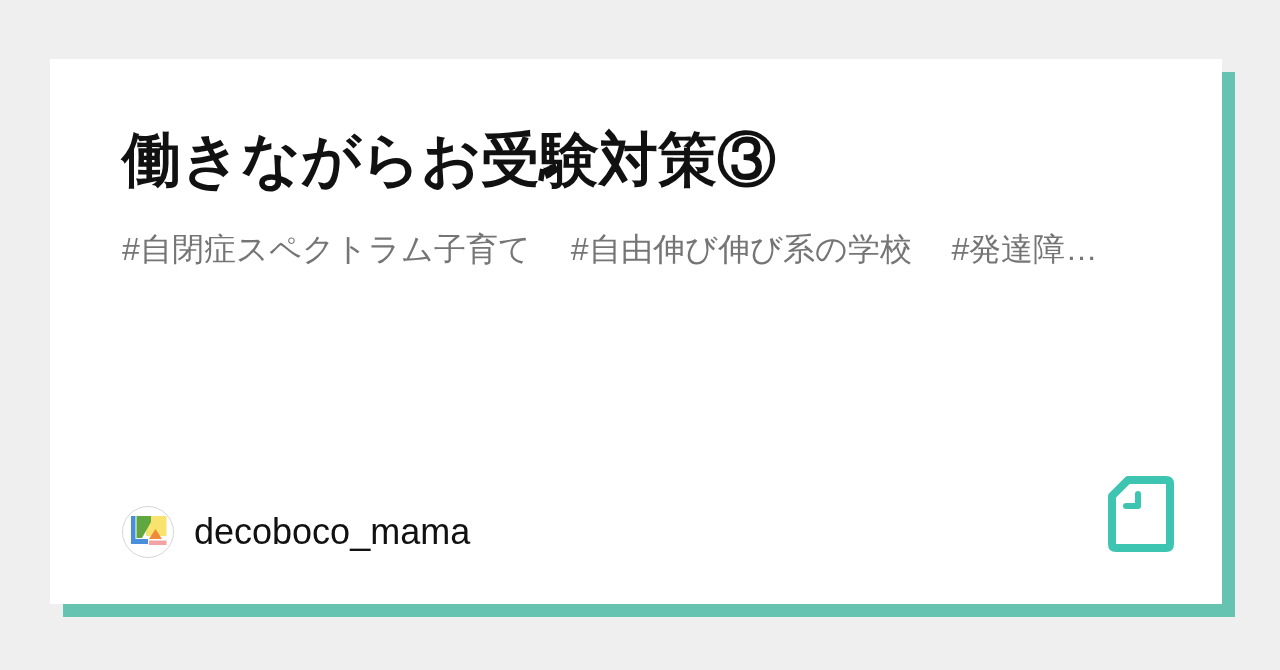  What do you see at coordinates (148, 532) in the screenshot?
I see `avatar-icon` at bounding box center [148, 532].